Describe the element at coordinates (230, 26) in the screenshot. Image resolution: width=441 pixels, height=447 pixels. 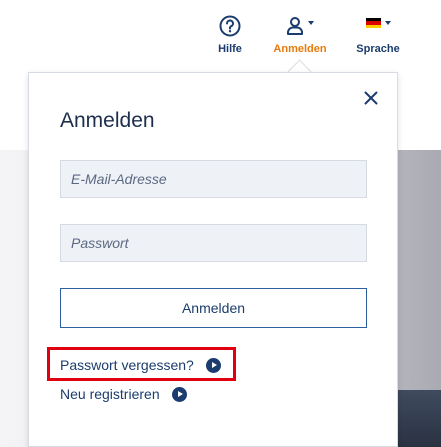
I see `question-circle-icon` at that location.